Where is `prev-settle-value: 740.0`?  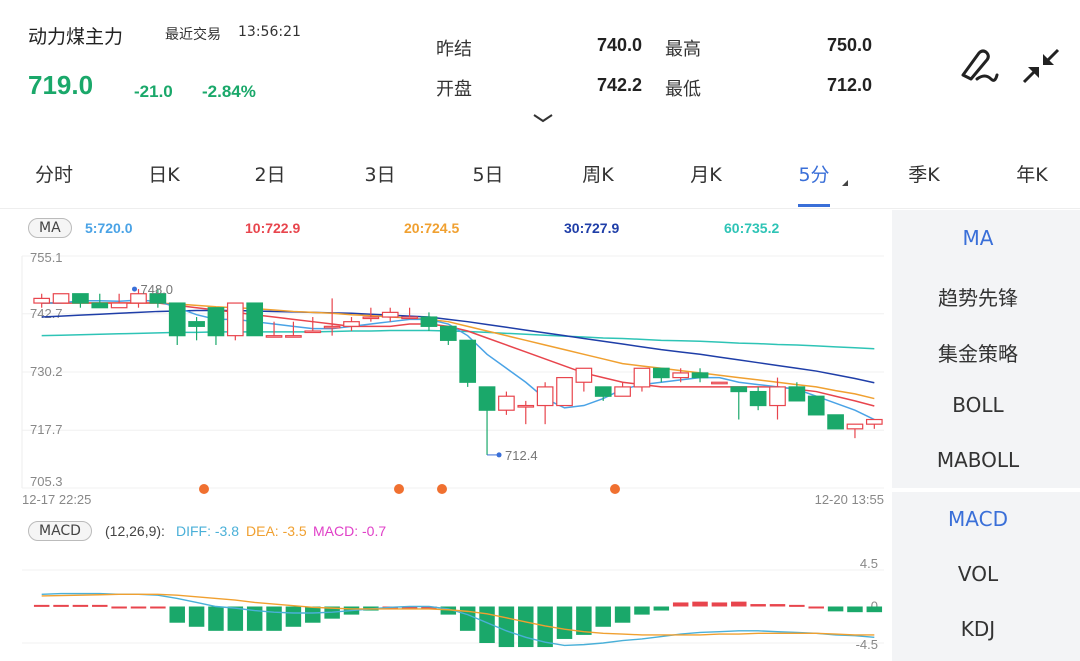
prev-settle-value: 740.0 is located at coordinates (619, 45).